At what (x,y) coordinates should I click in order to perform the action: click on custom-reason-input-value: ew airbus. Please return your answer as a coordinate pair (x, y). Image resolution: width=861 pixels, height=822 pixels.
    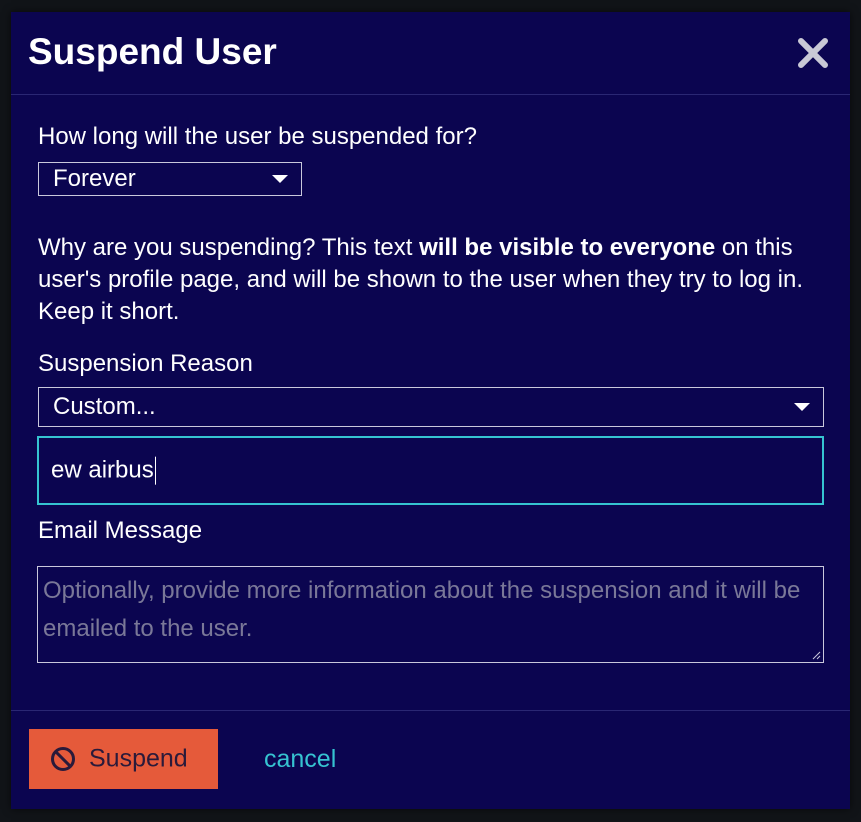
    Looking at the image, I should click on (103, 470).